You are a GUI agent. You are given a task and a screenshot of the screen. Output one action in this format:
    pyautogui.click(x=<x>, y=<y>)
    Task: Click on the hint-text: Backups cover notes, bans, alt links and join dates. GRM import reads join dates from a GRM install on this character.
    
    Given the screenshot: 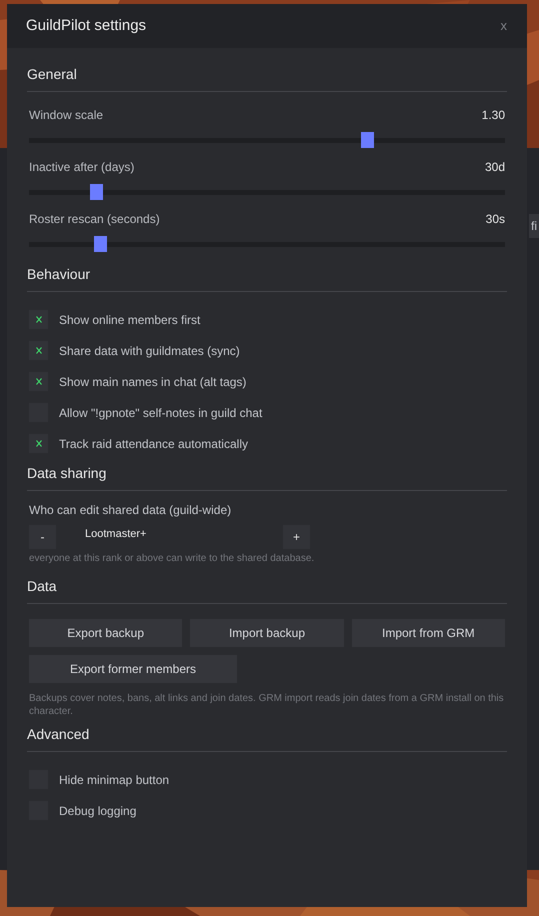 What is the action you would take?
    pyautogui.click(x=267, y=705)
    